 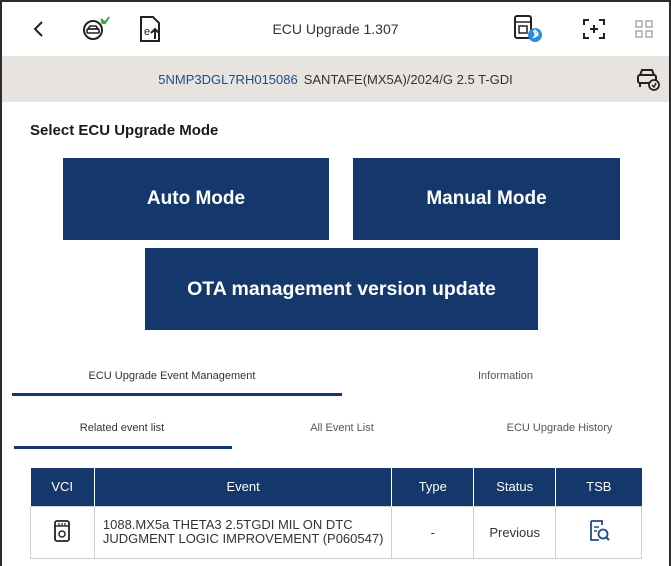 I want to click on vehicle-diagnostic-icon, so click(x=96, y=28).